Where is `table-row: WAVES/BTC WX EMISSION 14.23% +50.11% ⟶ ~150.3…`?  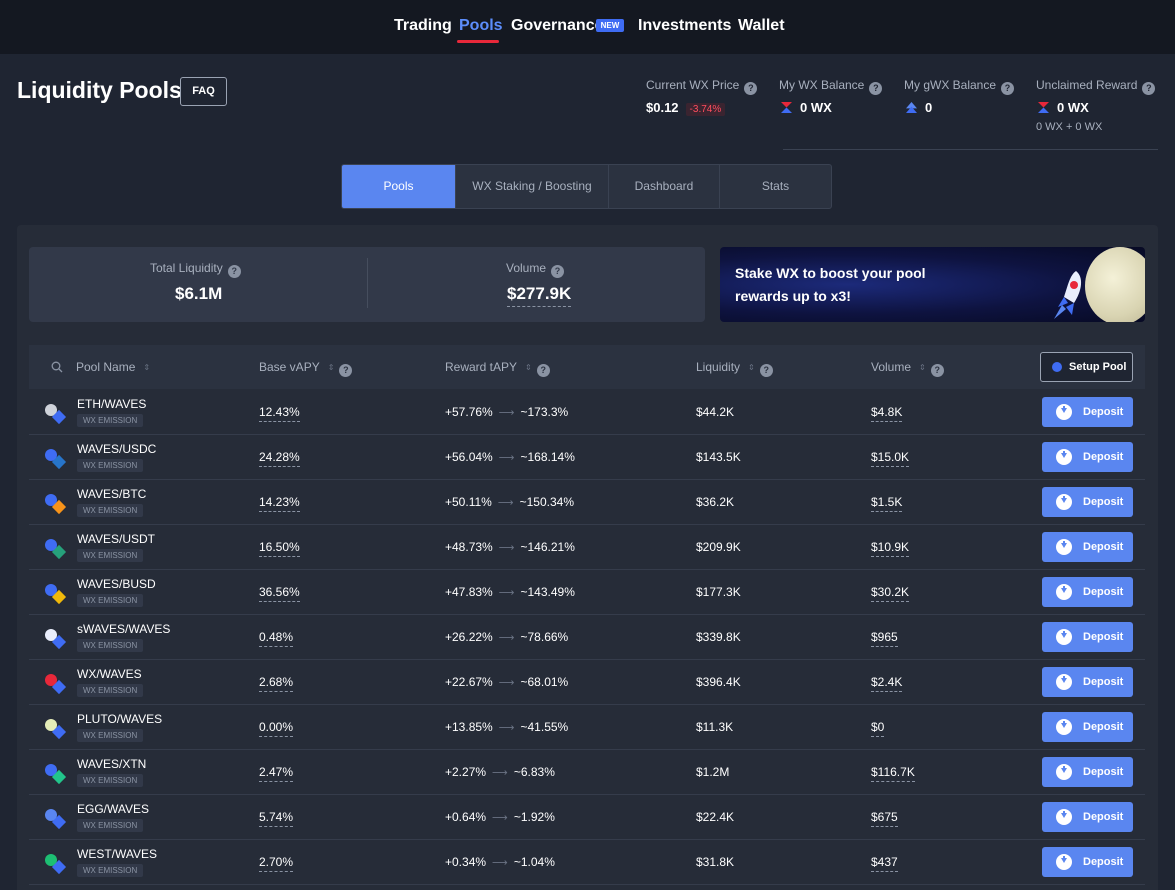
table-row: WAVES/BTC WX EMISSION 14.23% +50.11% ⟶ ~150.3… is located at coordinates (587, 502).